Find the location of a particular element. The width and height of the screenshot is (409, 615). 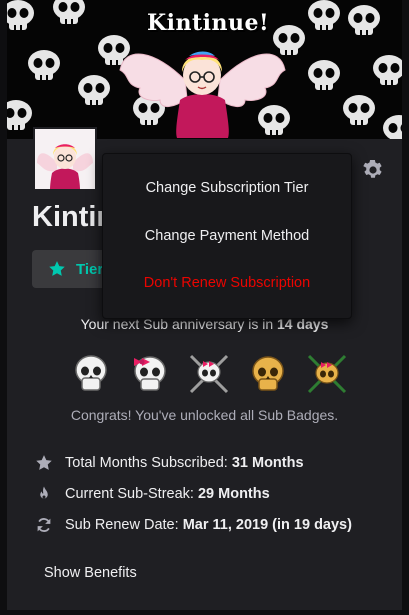

skull-badge-crossed-swords-icon is located at coordinates (209, 374).